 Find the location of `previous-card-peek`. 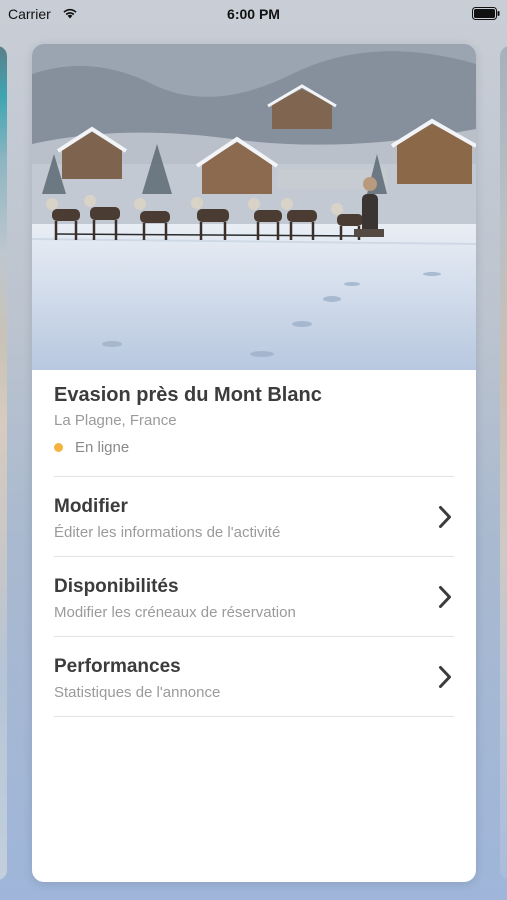

previous-card-peek is located at coordinates (3, 463).